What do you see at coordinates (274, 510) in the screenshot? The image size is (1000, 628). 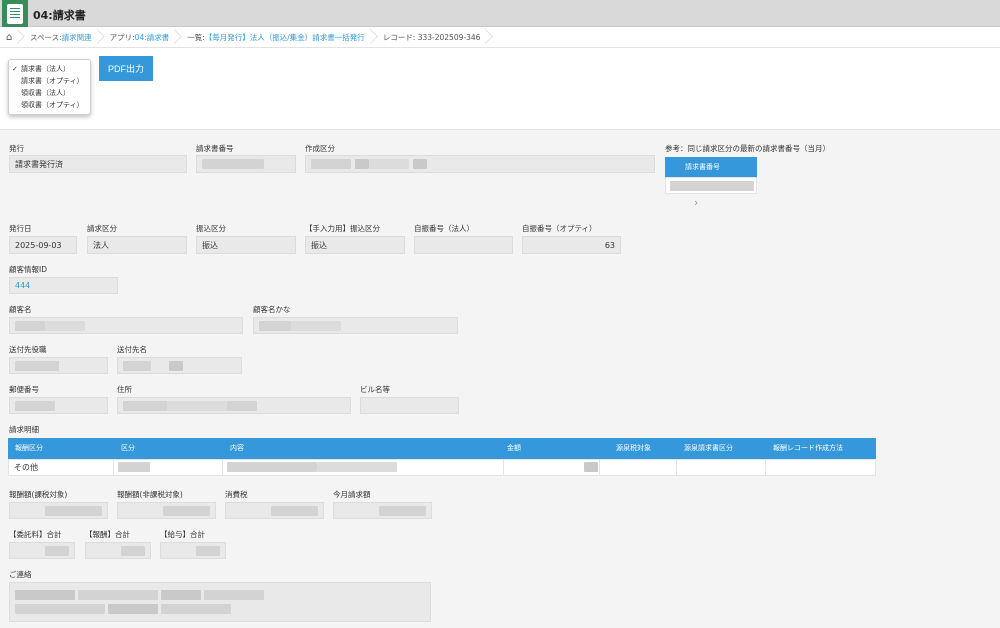 I see `consumption-tax-field` at bounding box center [274, 510].